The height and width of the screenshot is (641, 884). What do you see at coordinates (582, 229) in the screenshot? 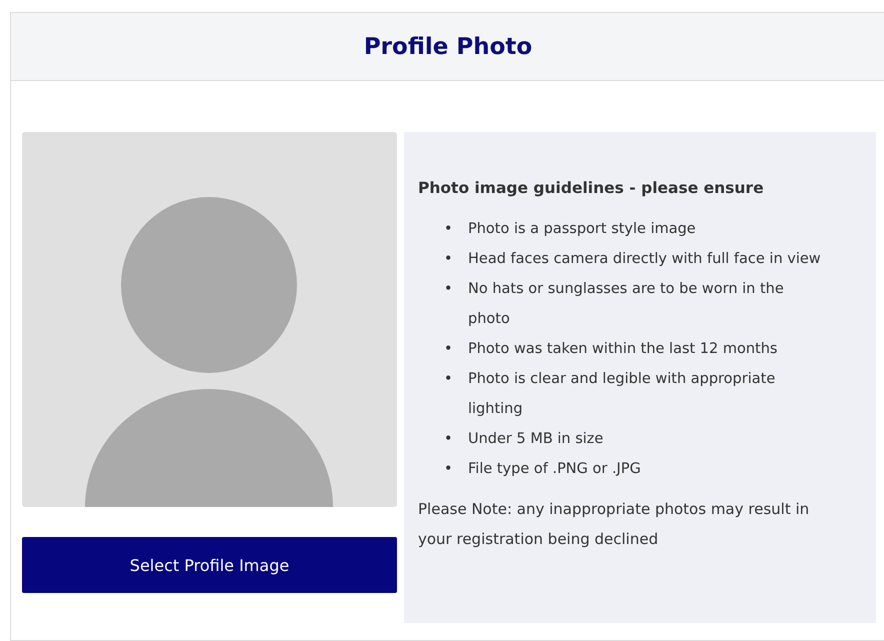
I see `guideline-item: Photo is a passport style image` at bounding box center [582, 229].